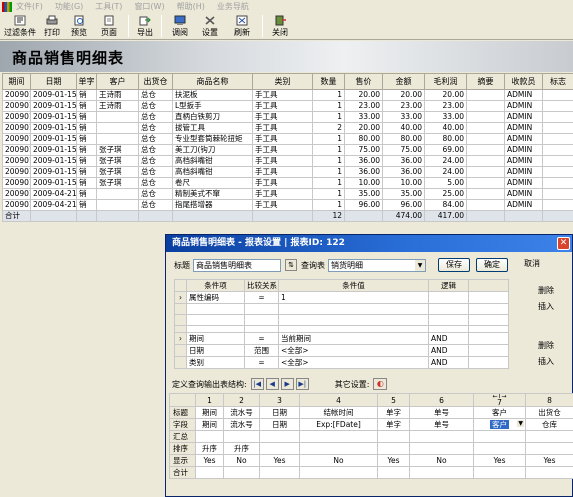 Image resolution: width=573 pixels, height=497 pixels. What do you see at coordinates (393, 400) in the screenshot?
I see `structure-col-number: 5` at bounding box center [393, 400].